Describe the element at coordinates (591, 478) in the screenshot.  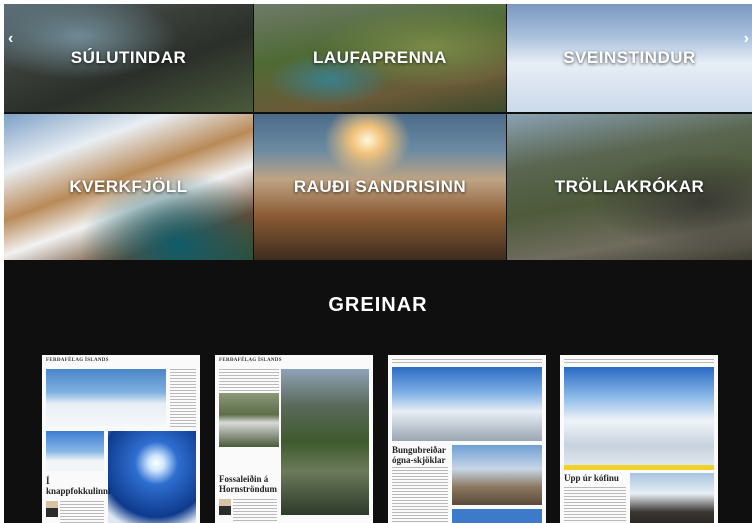
I see `article-headline: Upp úr kófinu` at that location.